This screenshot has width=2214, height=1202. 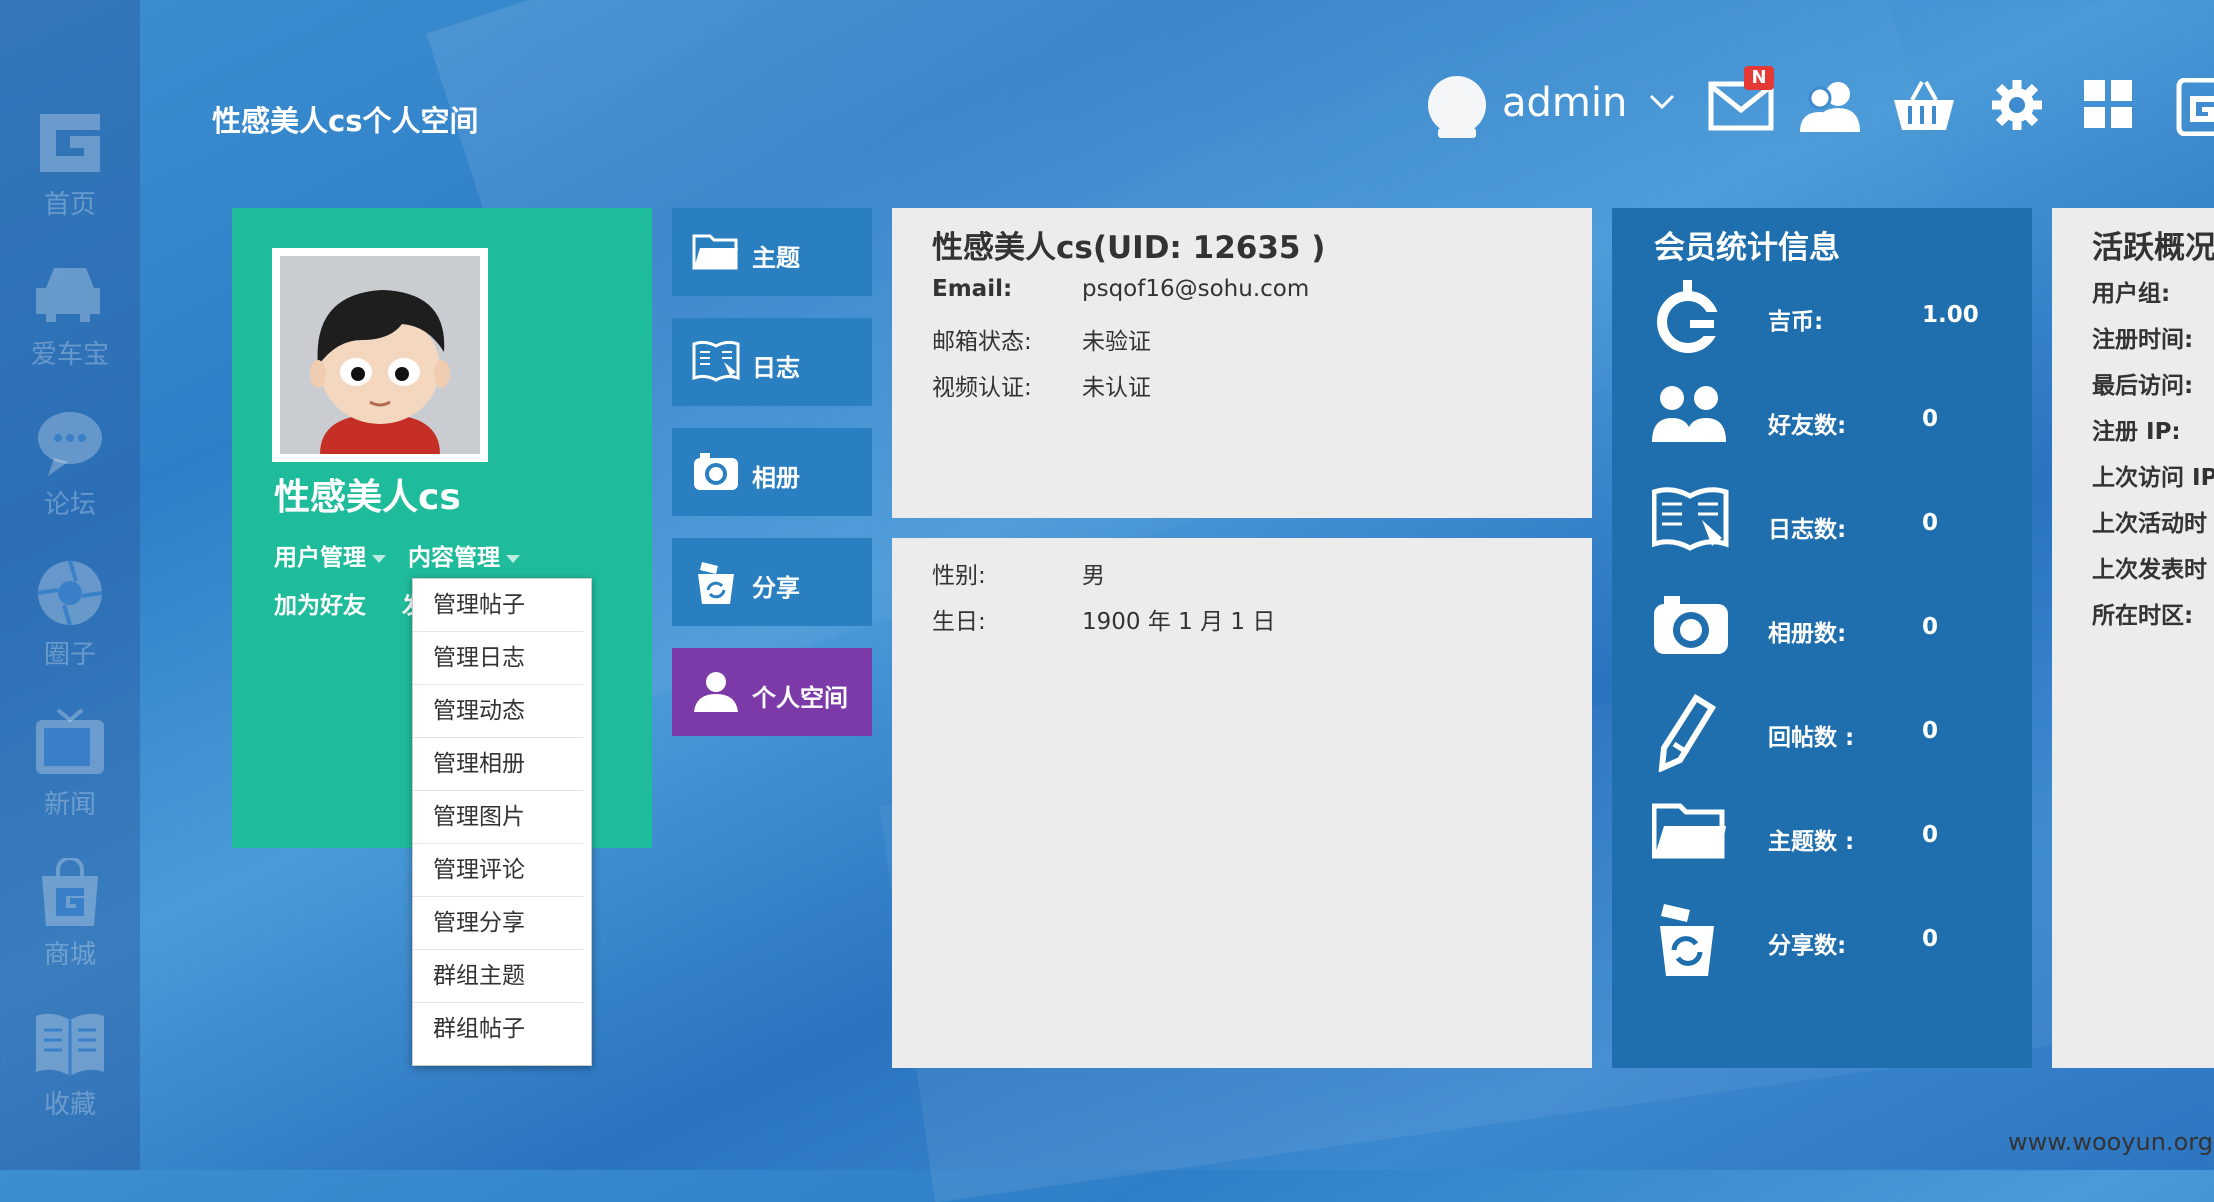 I want to click on cartoon-avatar-icon, so click(x=380, y=355).